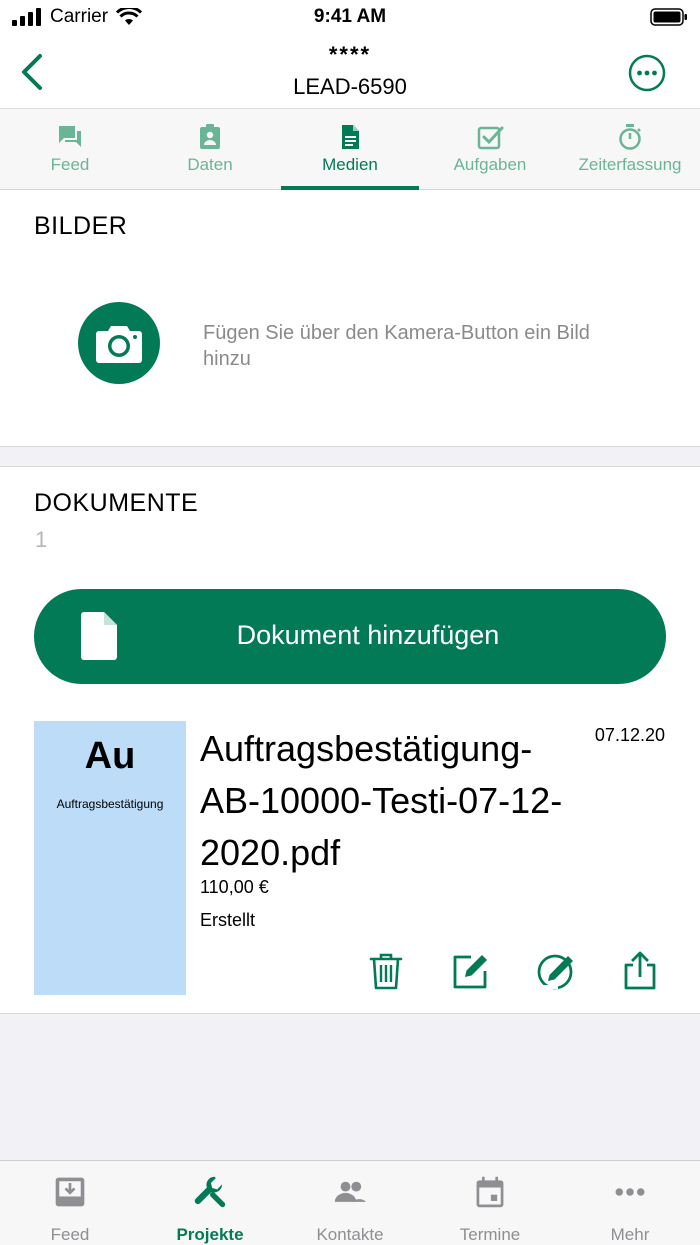 The width and height of the screenshot is (700, 1245). I want to click on tab-medien: Medien, so click(350, 150).